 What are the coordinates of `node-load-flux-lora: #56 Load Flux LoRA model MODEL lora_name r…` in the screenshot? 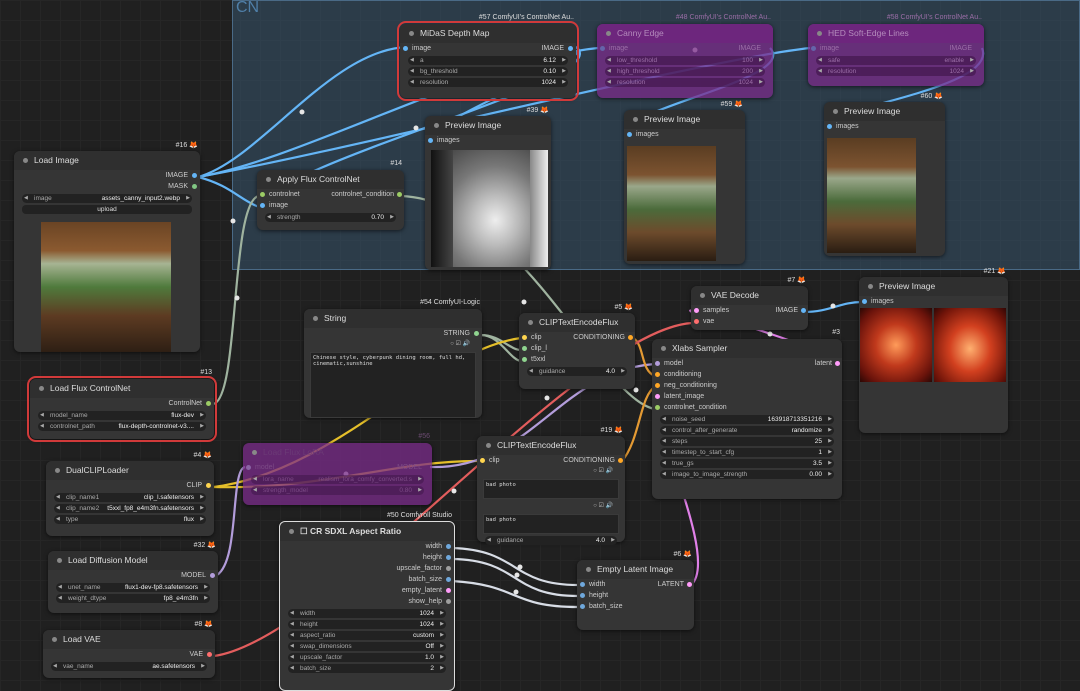 It's located at (337, 469).